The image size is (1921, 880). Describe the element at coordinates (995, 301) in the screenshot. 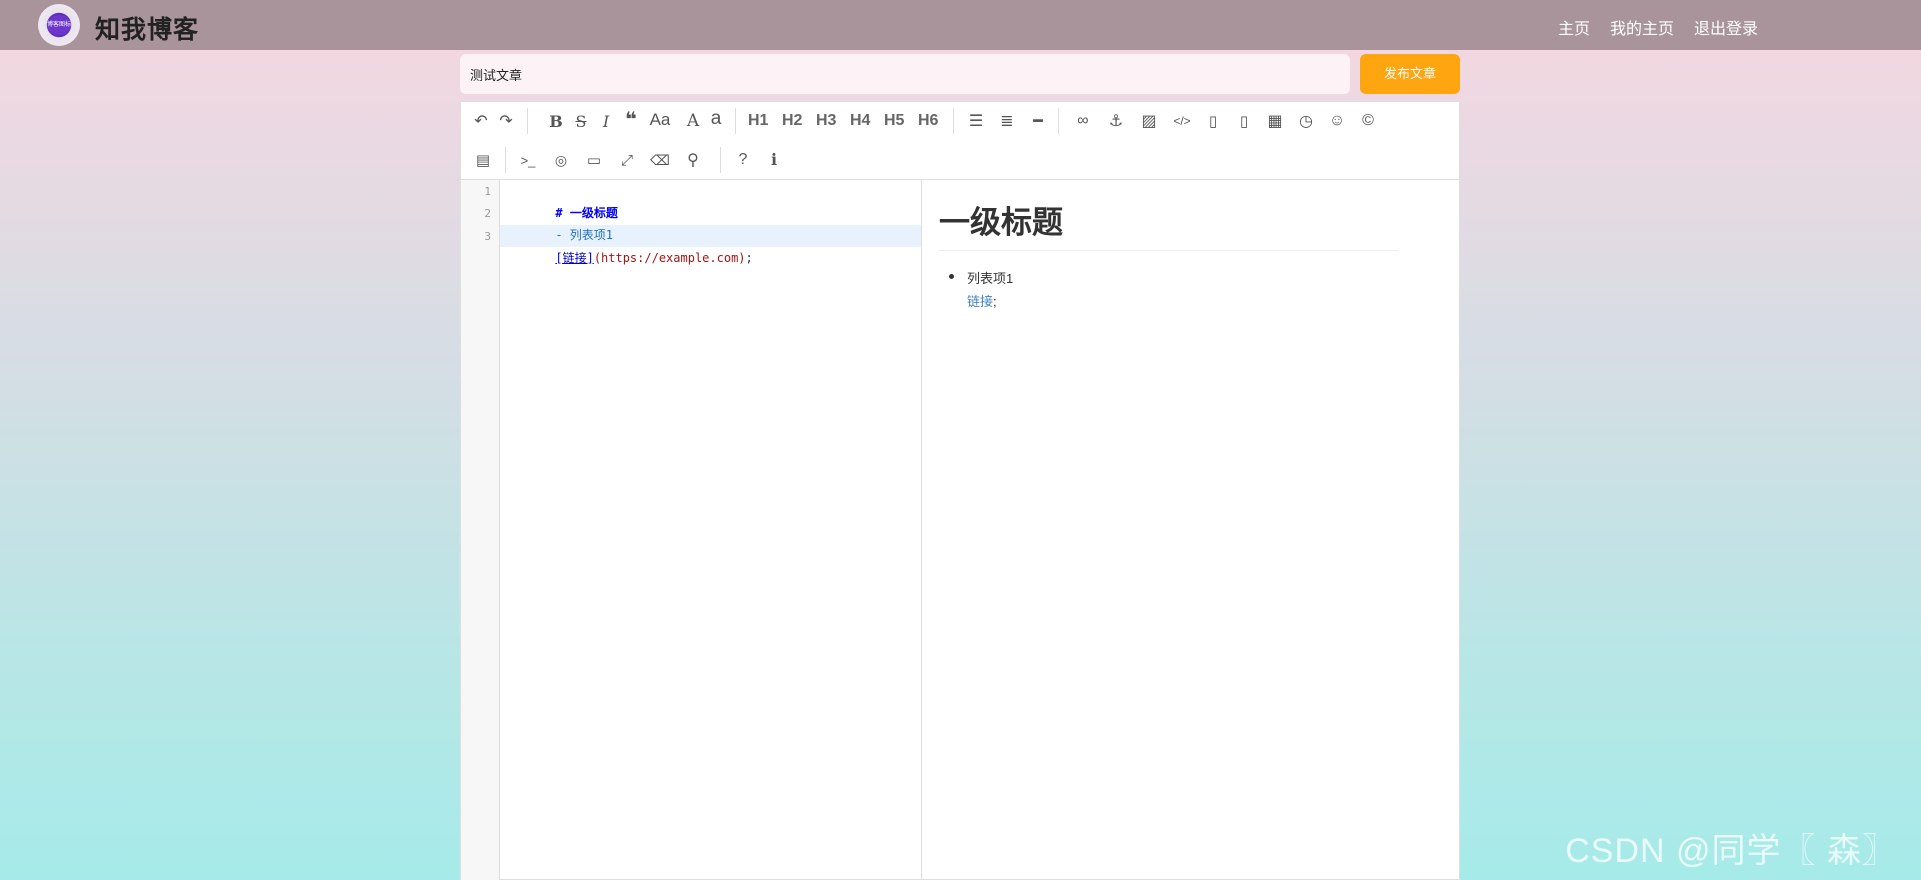

I see `preview-semicolon: ;` at that location.